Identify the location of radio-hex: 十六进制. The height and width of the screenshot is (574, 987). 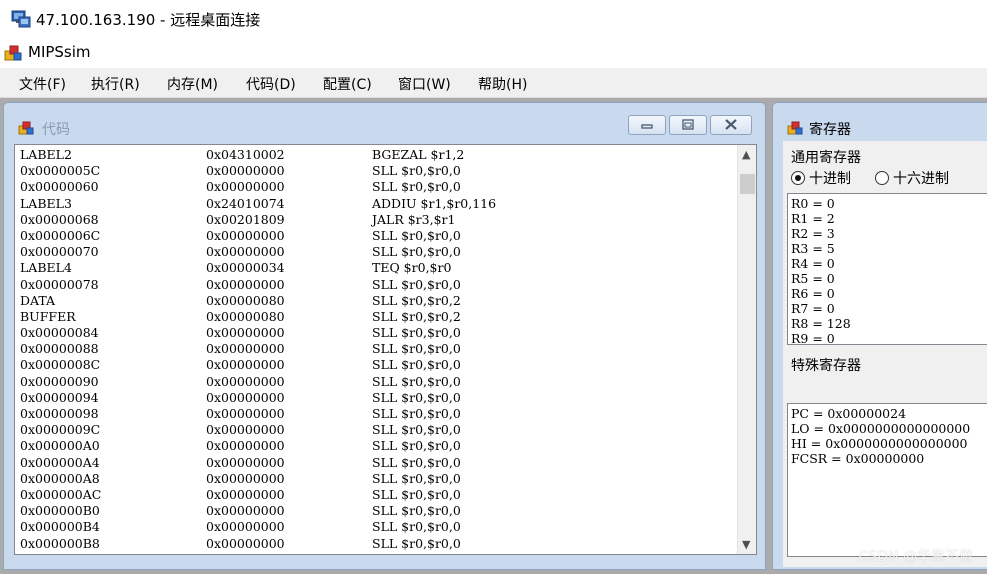
(912, 178).